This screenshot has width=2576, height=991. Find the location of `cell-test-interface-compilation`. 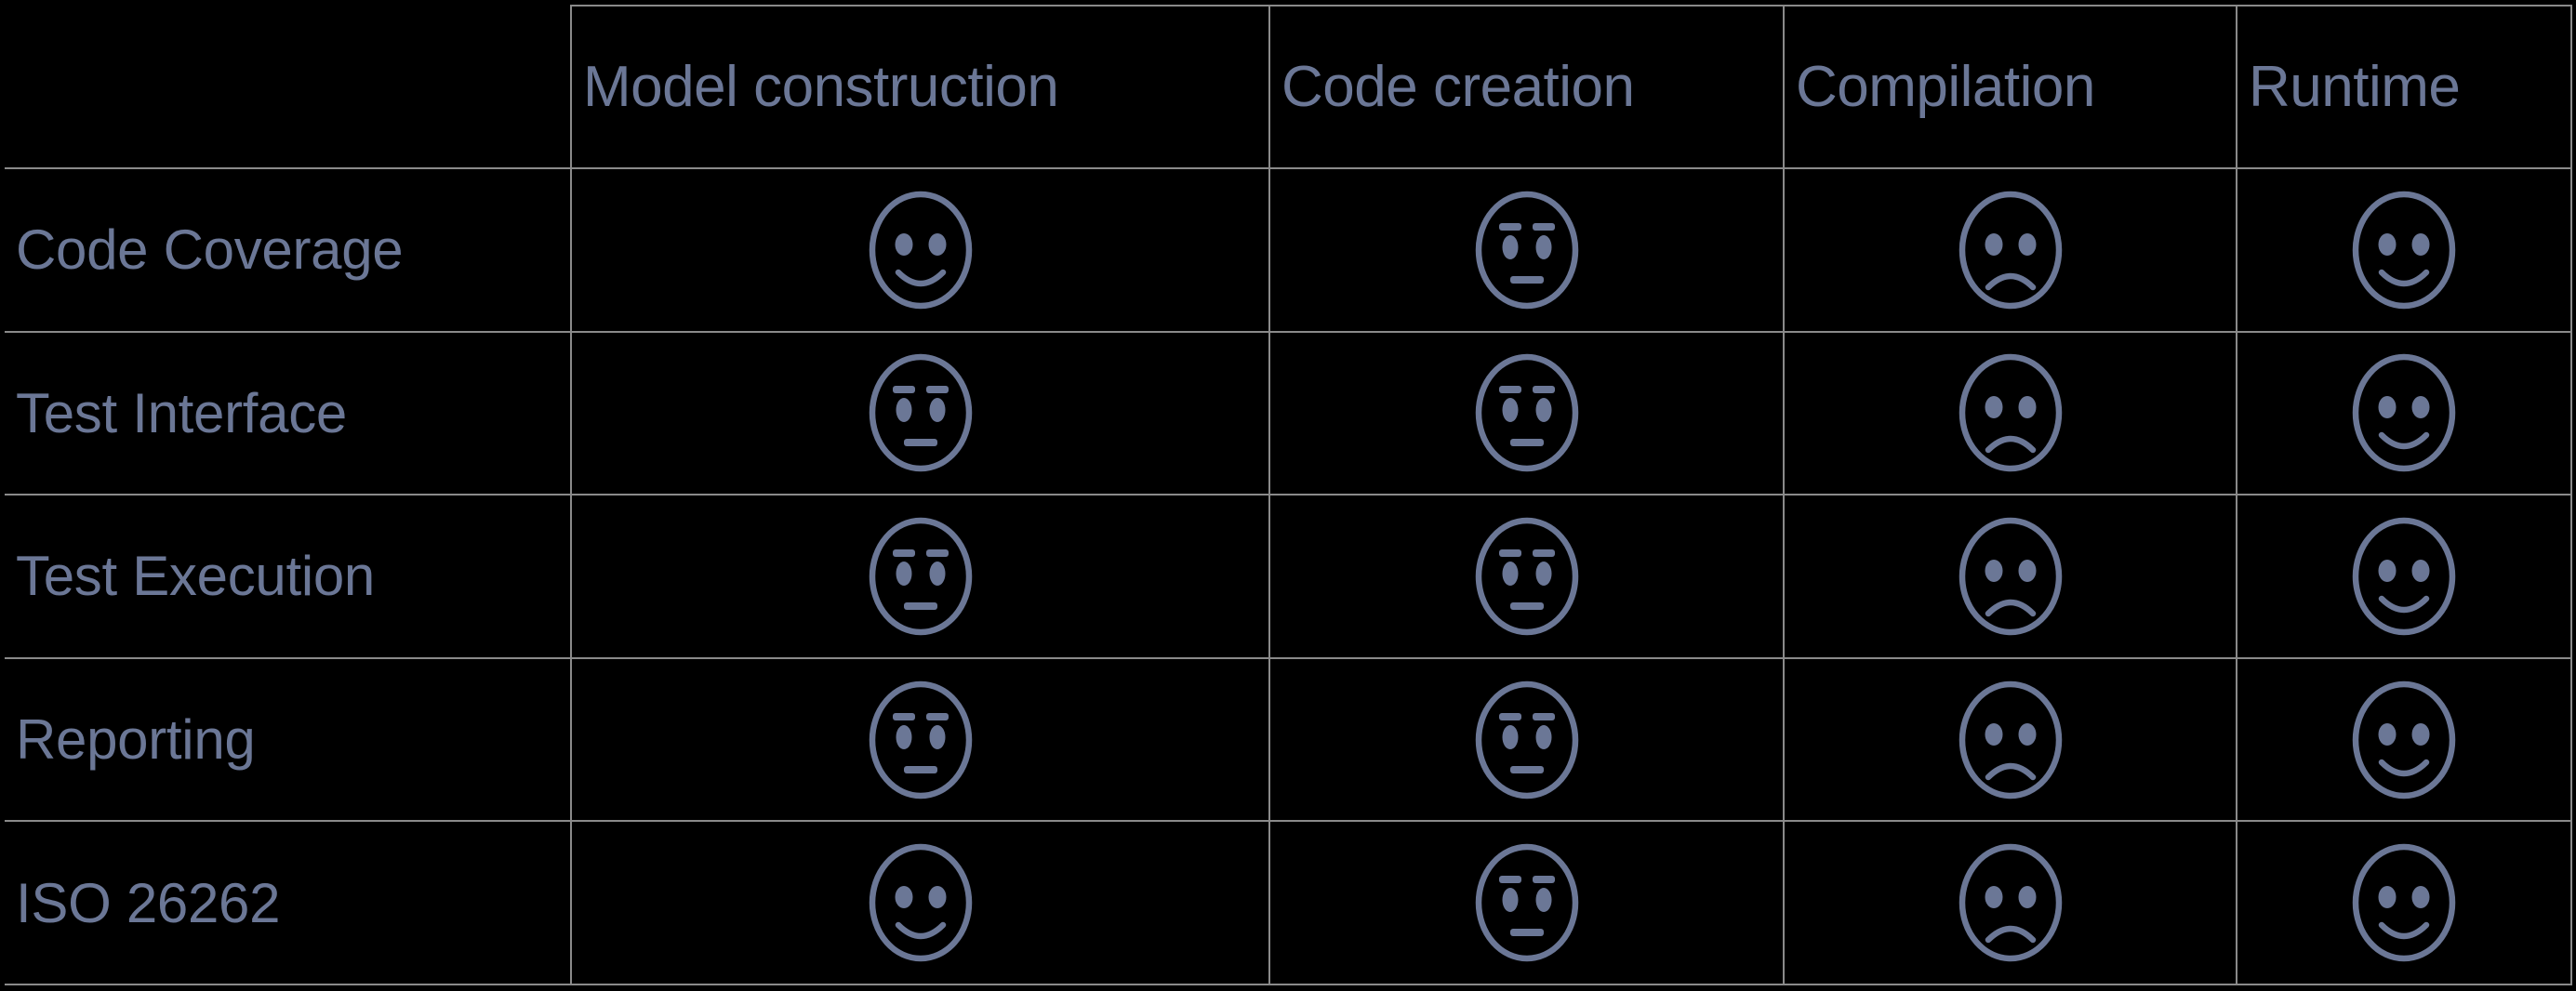

cell-test-interface-compilation is located at coordinates (2010, 413).